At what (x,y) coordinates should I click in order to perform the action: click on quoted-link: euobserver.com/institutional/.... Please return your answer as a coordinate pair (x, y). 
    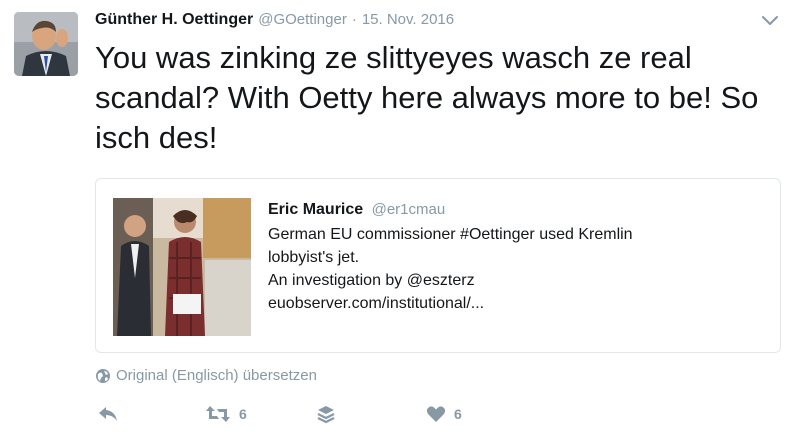
    Looking at the image, I should click on (518, 303).